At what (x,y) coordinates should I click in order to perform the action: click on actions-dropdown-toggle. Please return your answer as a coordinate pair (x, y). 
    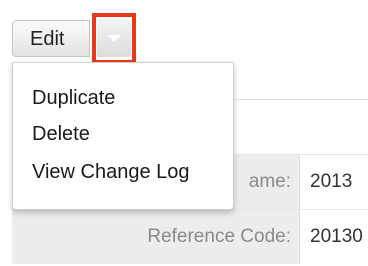
    Looking at the image, I should click on (114, 38).